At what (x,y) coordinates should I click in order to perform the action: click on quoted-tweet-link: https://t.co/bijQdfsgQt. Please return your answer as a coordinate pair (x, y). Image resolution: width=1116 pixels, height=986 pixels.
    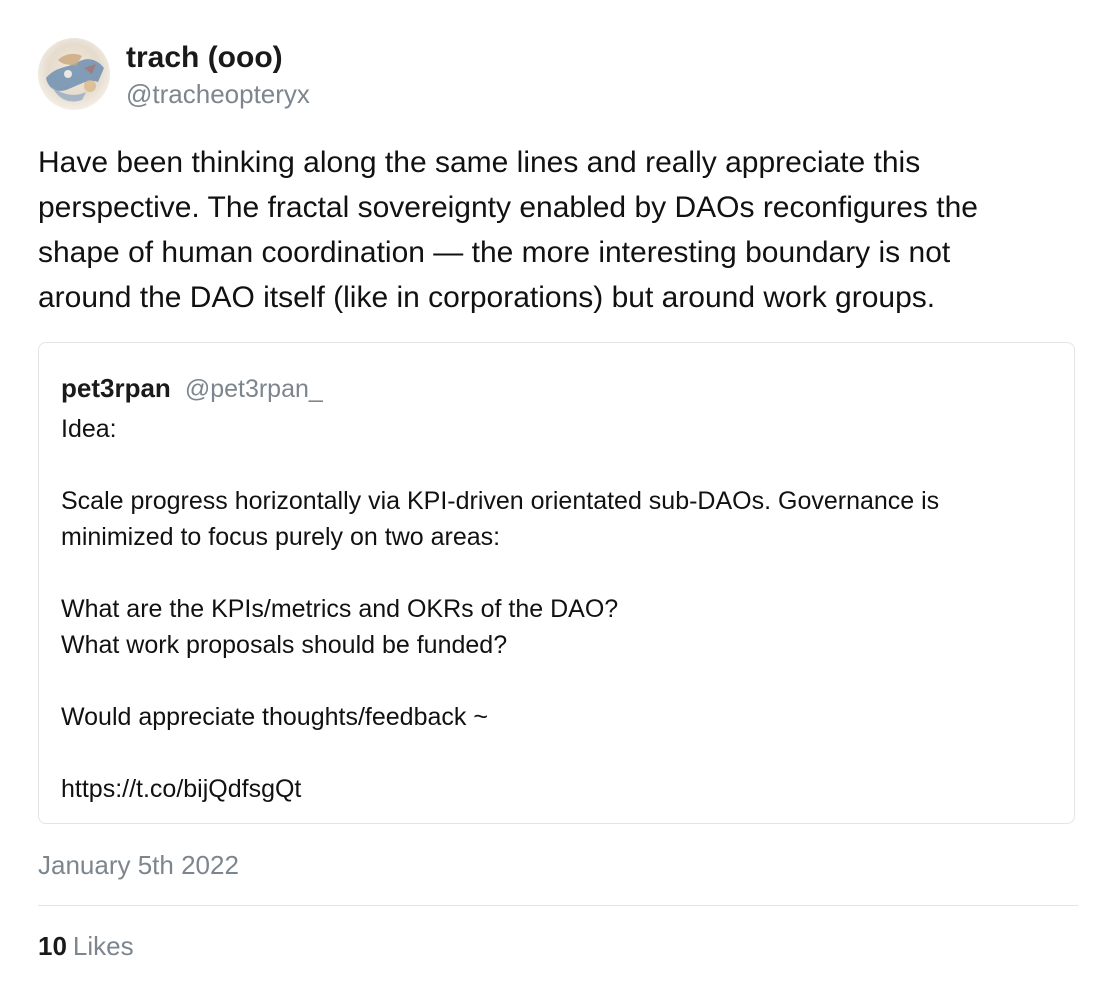
    Looking at the image, I should click on (500, 789).